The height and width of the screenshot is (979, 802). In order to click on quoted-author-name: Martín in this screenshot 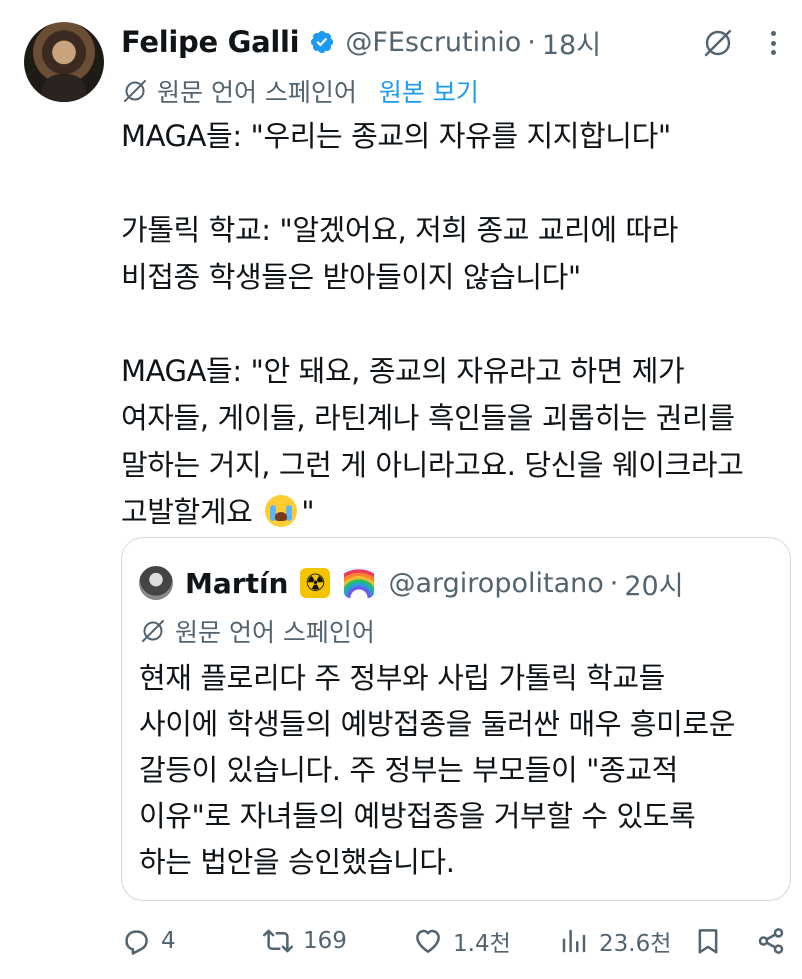, I will do `click(236, 583)`.